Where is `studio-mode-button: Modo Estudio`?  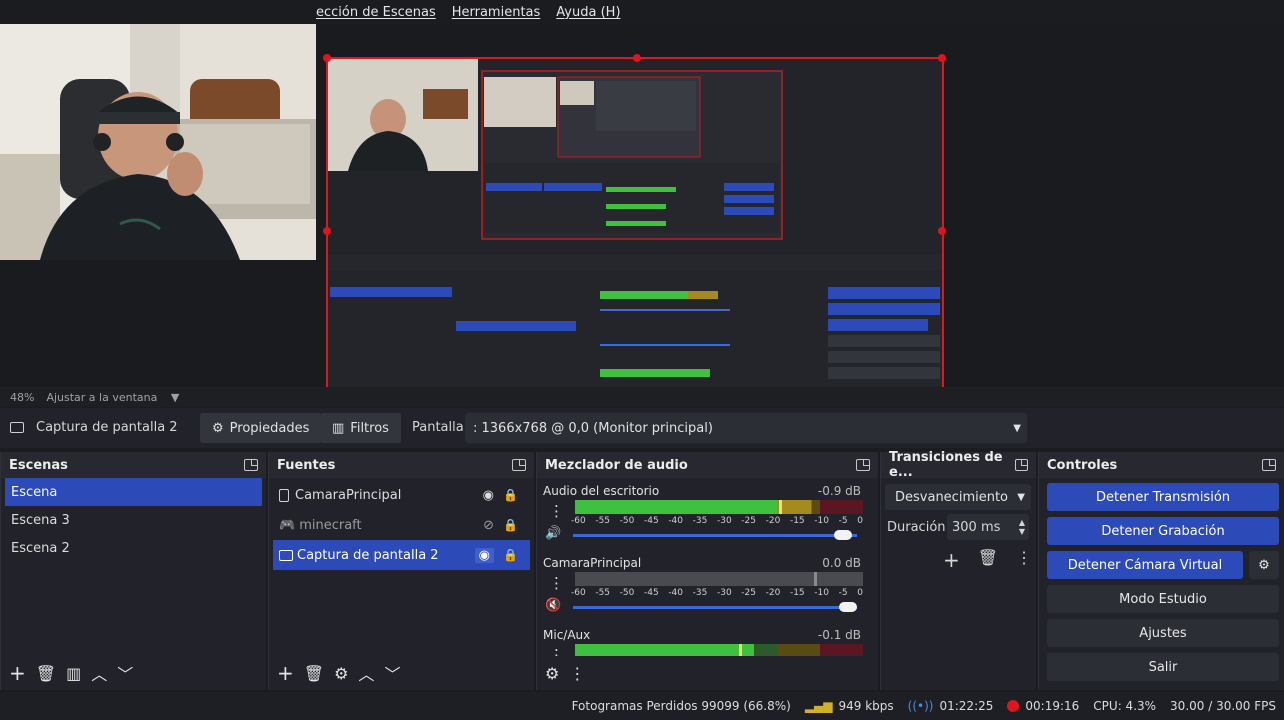
studio-mode-button: Modo Estudio is located at coordinates (1163, 599).